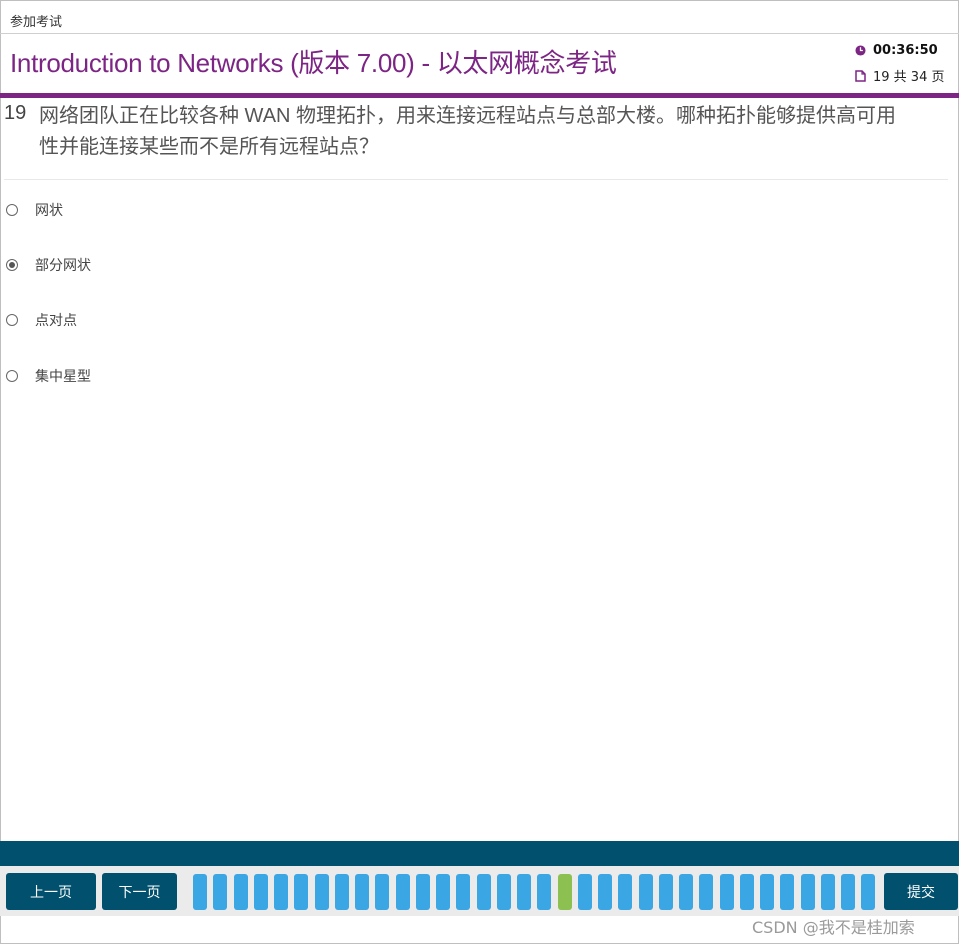 This screenshot has height=944, width=959. Describe the element at coordinates (479, 853) in the screenshot. I see `footer-bar` at that location.